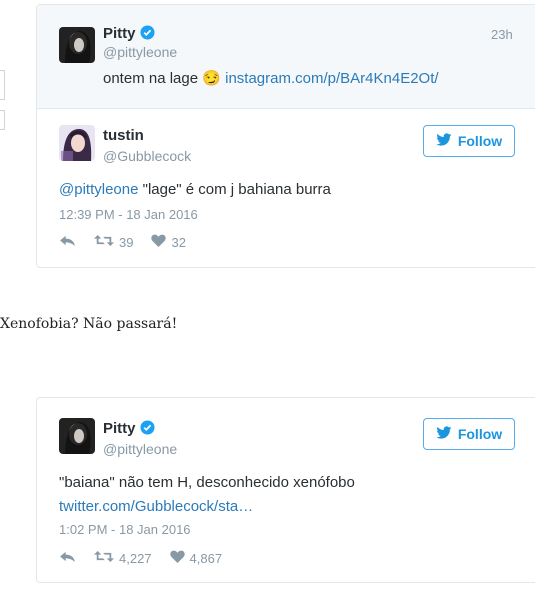  What do you see at coordinates (147, 156) in the screenshot?
I see `author-handle: @Gubblecock` at bounding box center [147, 156].